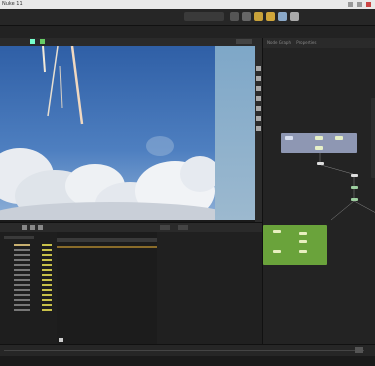 This screenshot has height=366, width=375. I want to click on layer-list, so click(29, 288).